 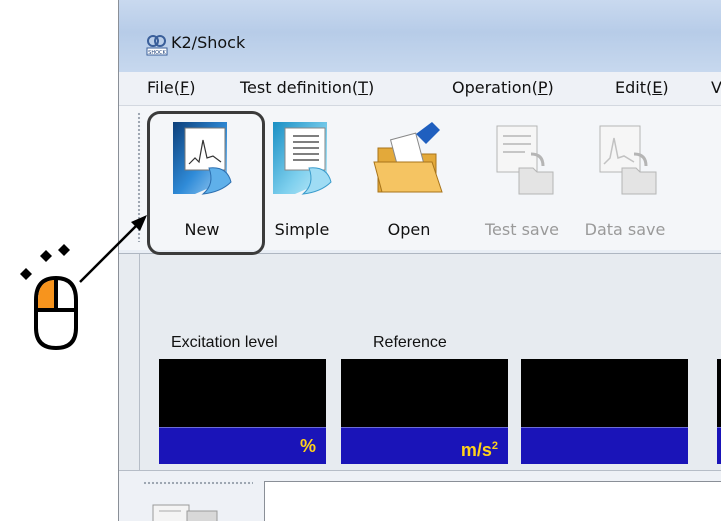 What do you see at coordinates (113, 249) in the screenshot?
I see `pointer-arrow-icon` at bounding box center [113, 249].